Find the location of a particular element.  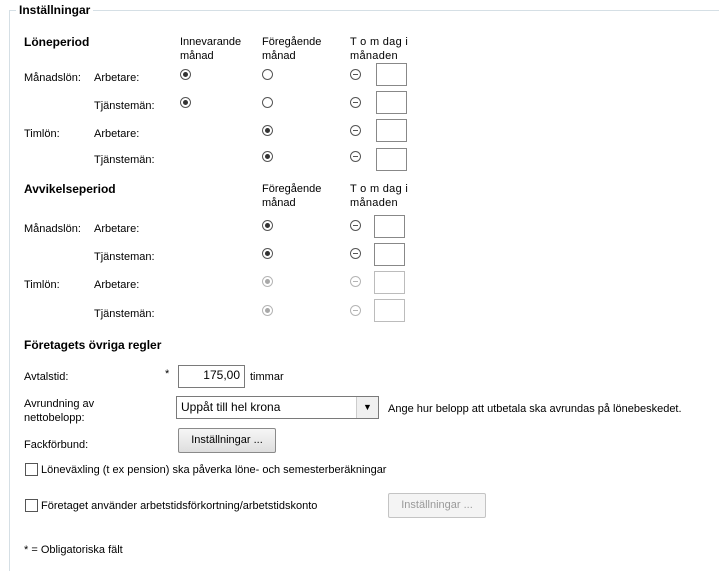

ap-tim-arbetare-tom-radio is located at coordinates (355, 281).